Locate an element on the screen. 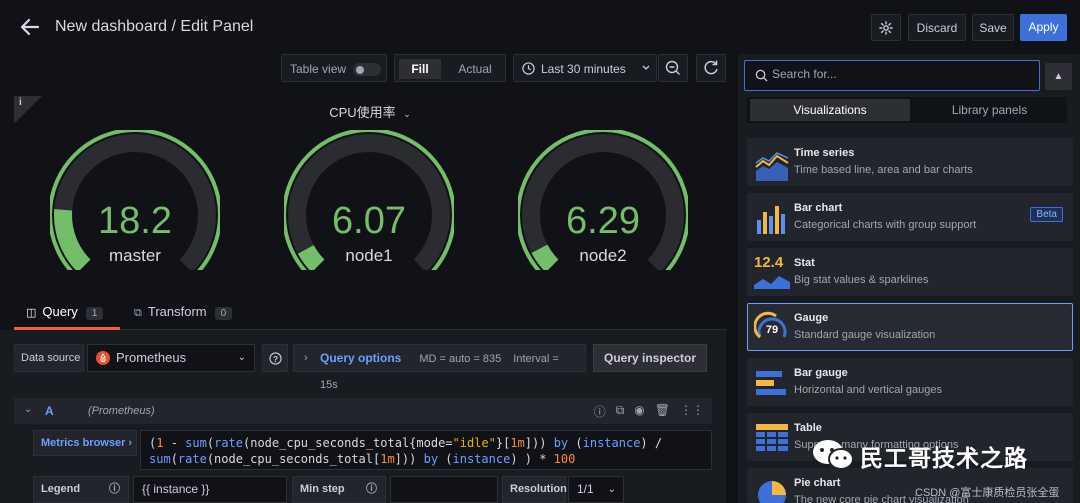  help-button: ? is located at coordinates (275, 358).